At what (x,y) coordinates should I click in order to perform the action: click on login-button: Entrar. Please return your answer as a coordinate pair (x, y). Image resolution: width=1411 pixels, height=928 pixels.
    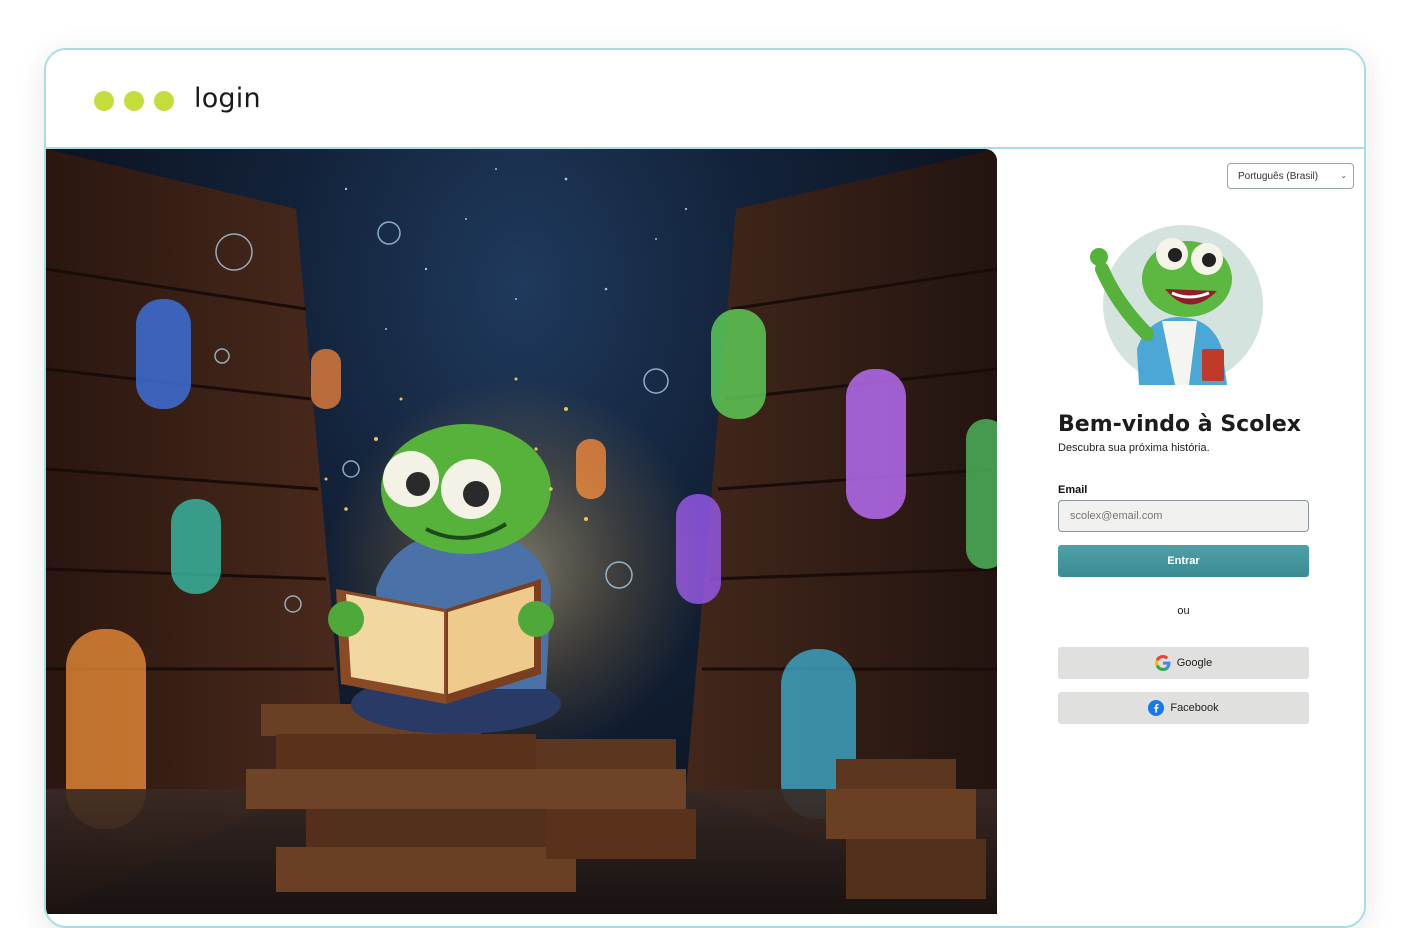
    Looking at the image, I should click on (1183, 561).